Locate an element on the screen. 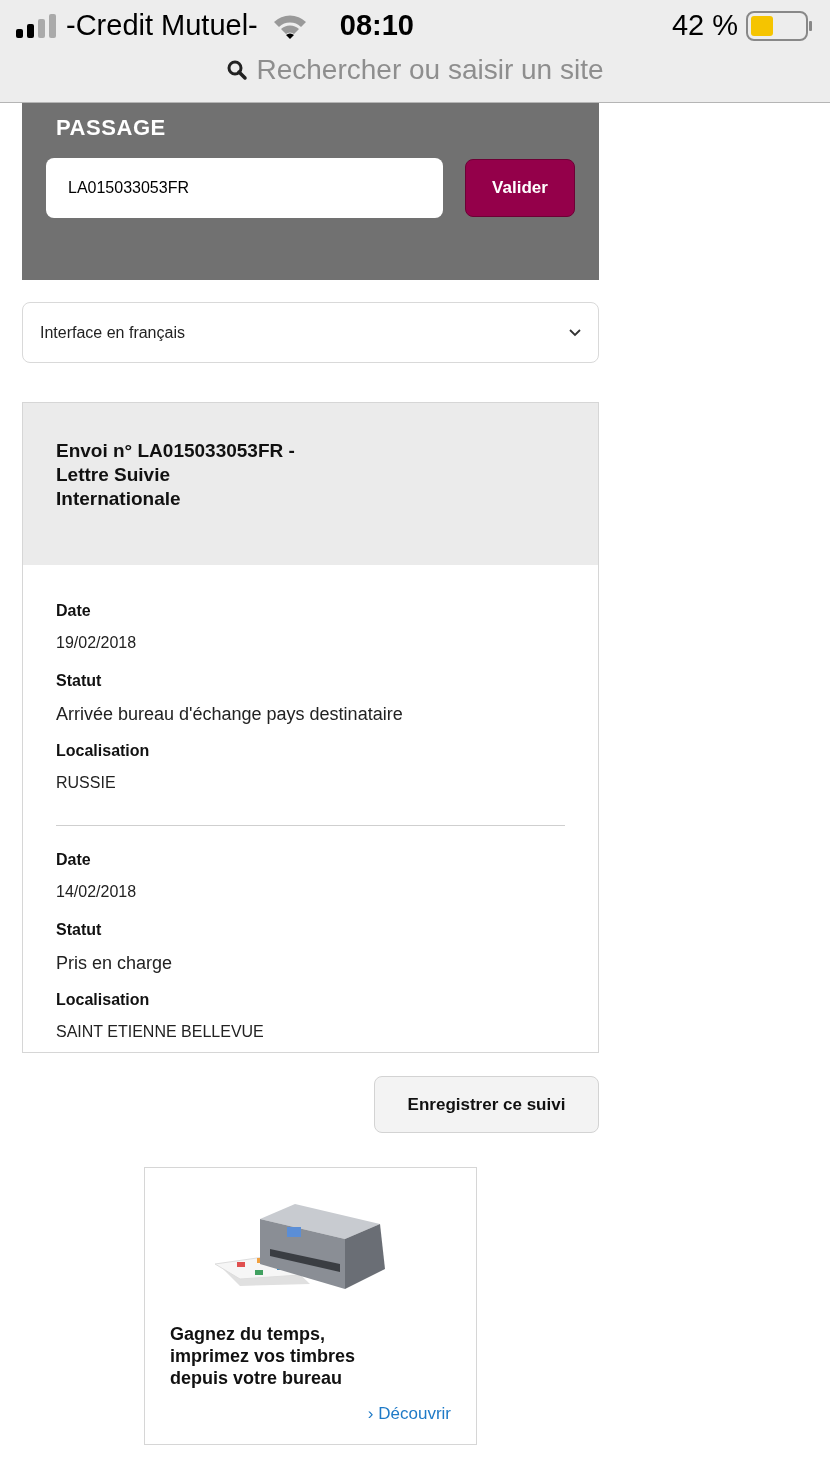  save-tracking-button: Enregistrer ce suivi is located at coordinates (486, 1104).